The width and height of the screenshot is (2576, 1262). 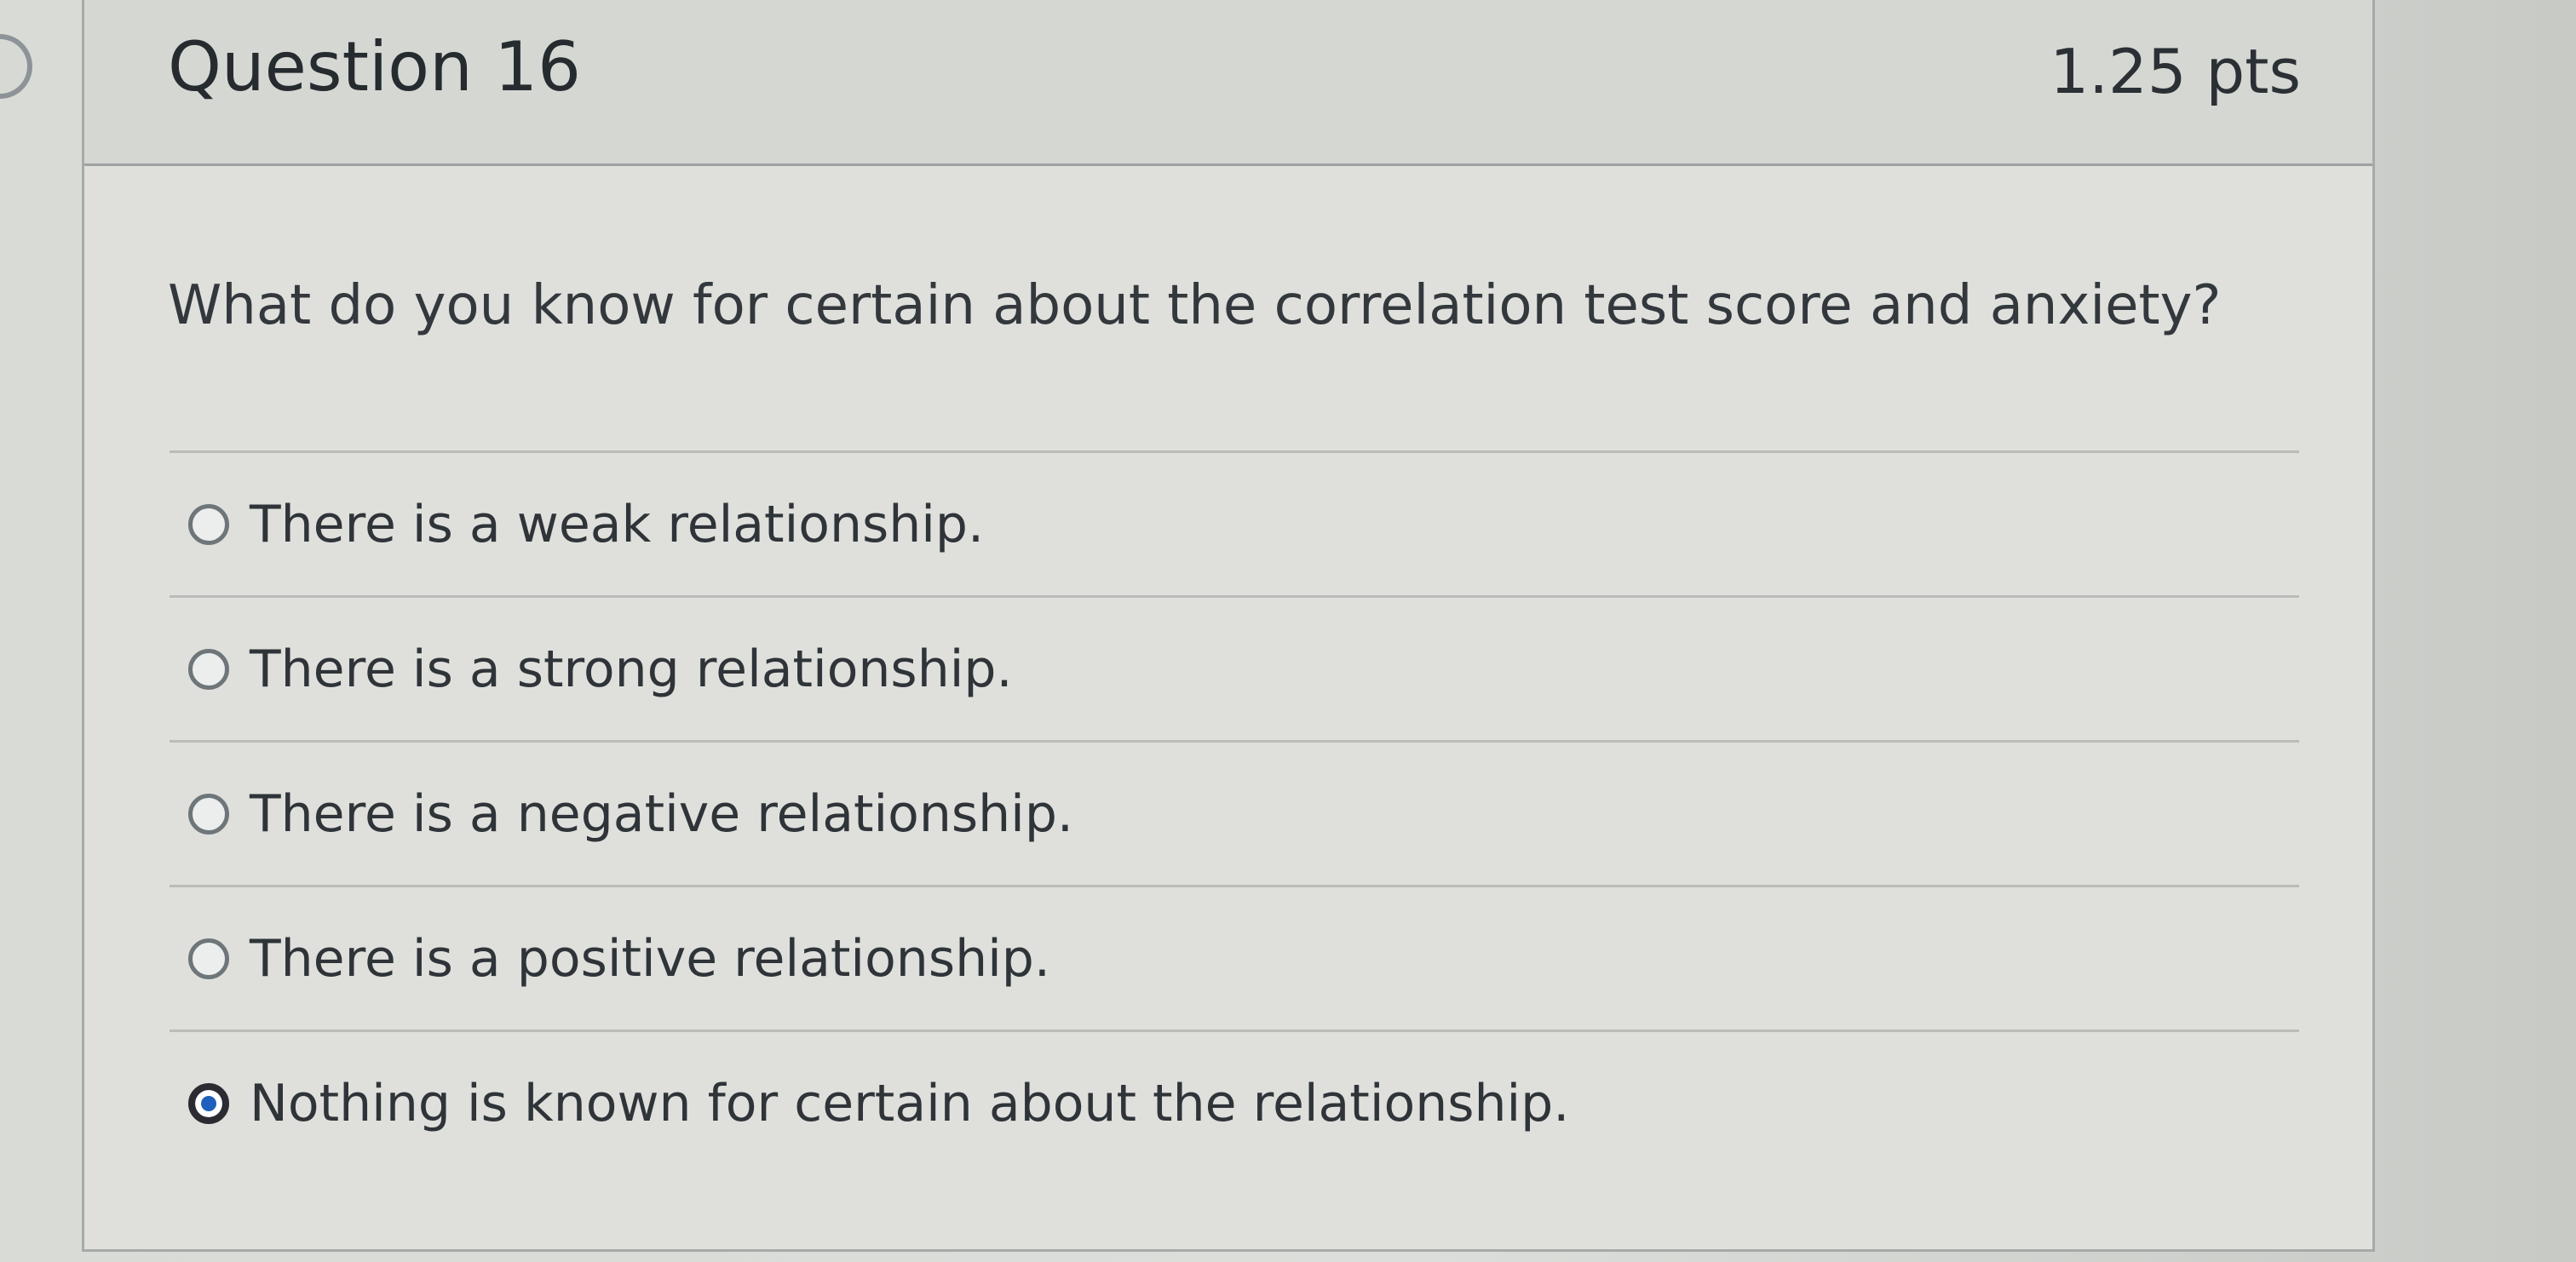 What do you see at coordinates (1235, 522) in the screenshot?
I see `answer-option: There is a weak relationship.` at bounding box center [1235, 522].